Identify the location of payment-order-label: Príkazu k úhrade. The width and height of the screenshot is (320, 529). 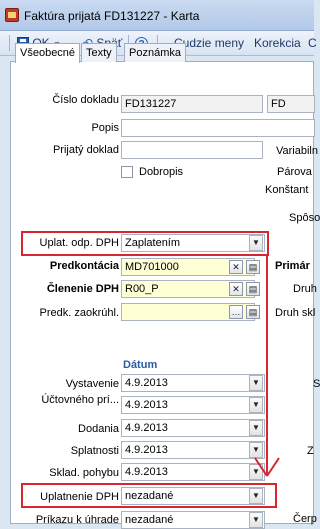
(77, 520).